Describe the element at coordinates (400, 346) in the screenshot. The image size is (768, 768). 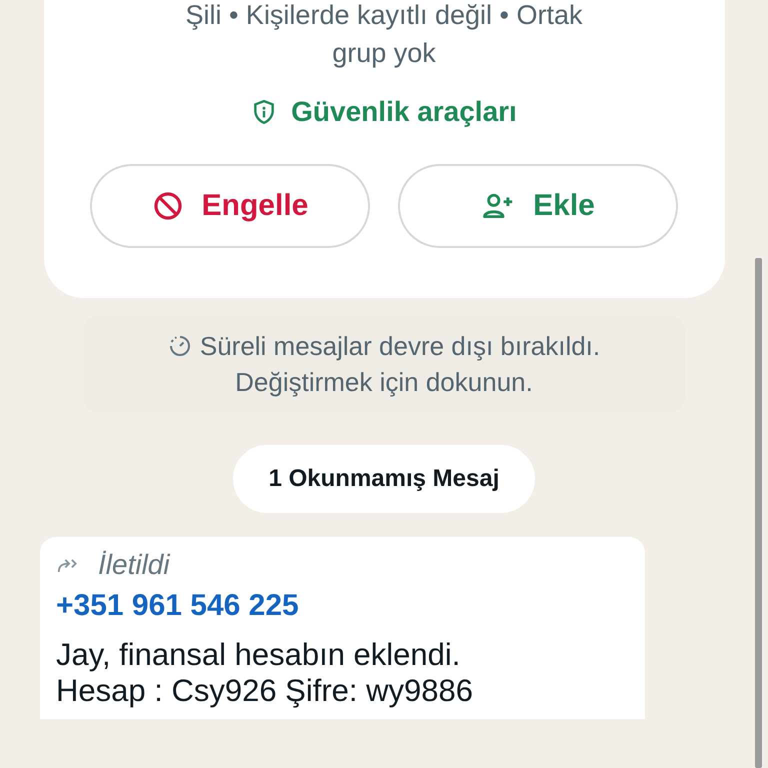
I see `notice-text: Süreli mesajlar devre dışı bırakıldı.` at that location.